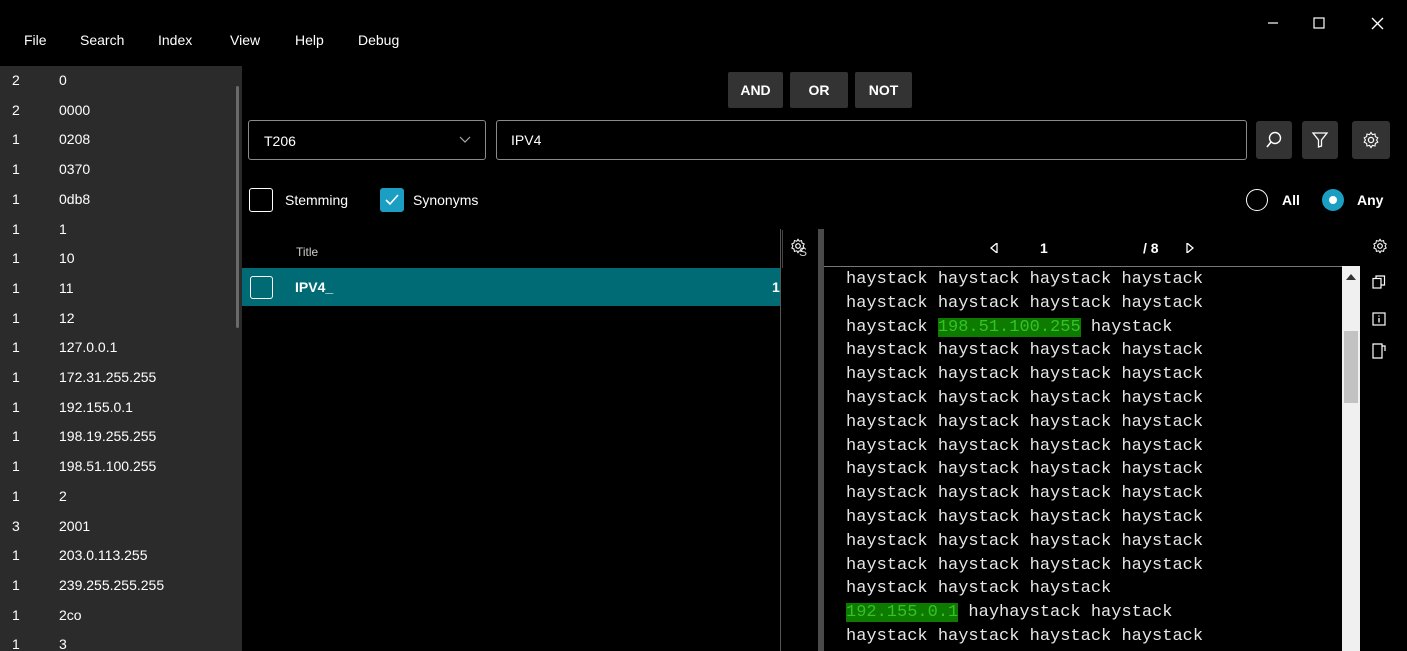 Image resolution: width=1407 pixels, height=651 pixels. I want to click on result-row: IPV4_ 1, so click(511, 287).